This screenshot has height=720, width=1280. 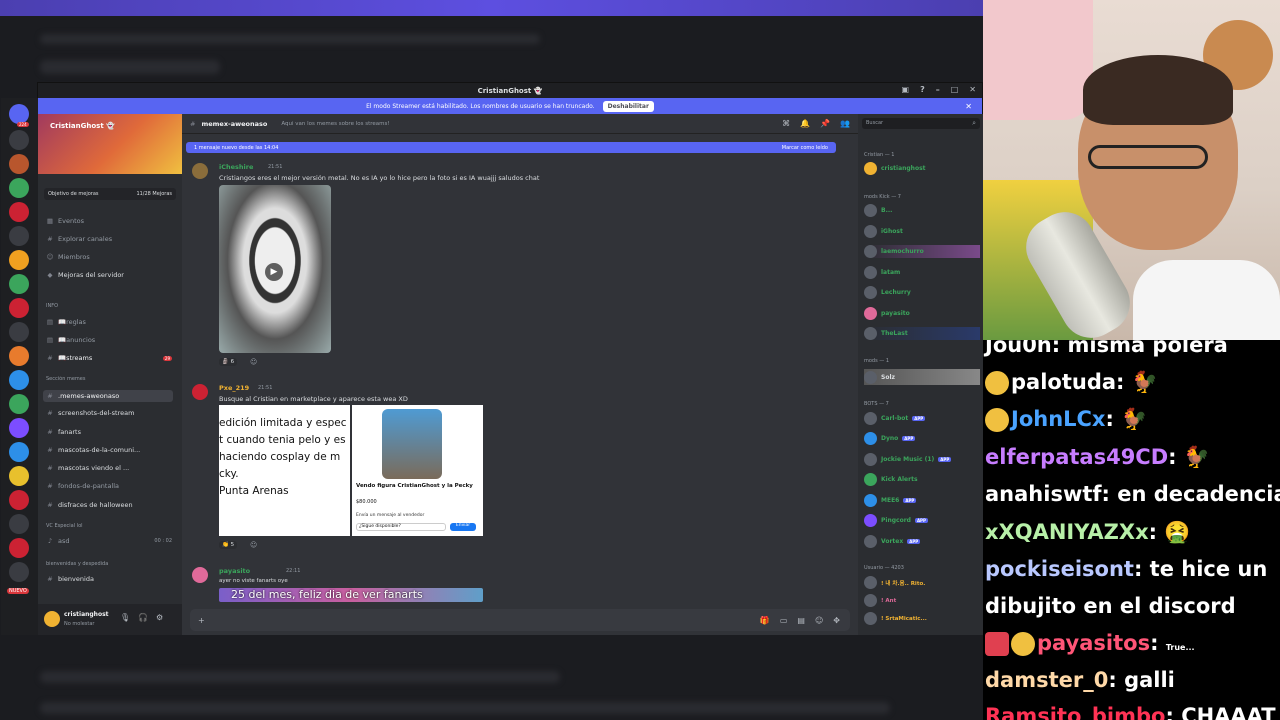 What do you see at coordinates (520, 620) in the screenshot?
I see `message-composer: + 🎁 ▭ ▤ ☺ ✥` at bounding box center [520, 620].